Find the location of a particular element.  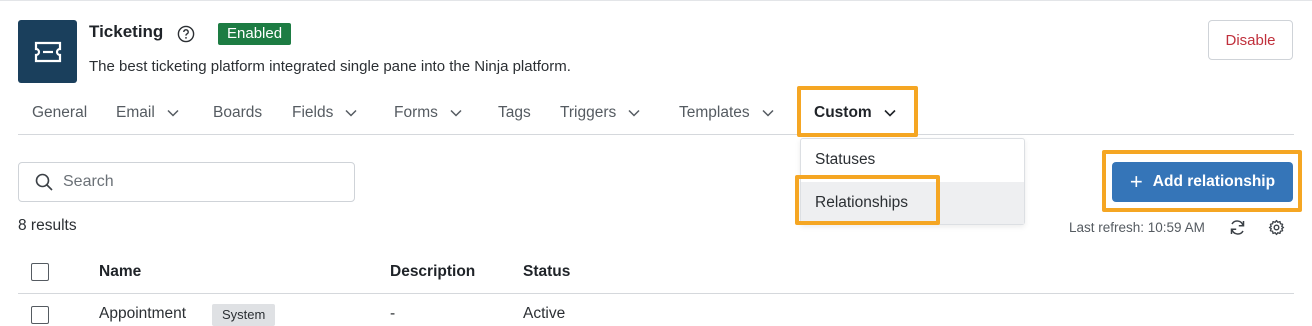

tab-tags: Tags is located at coordinates (514, 112).